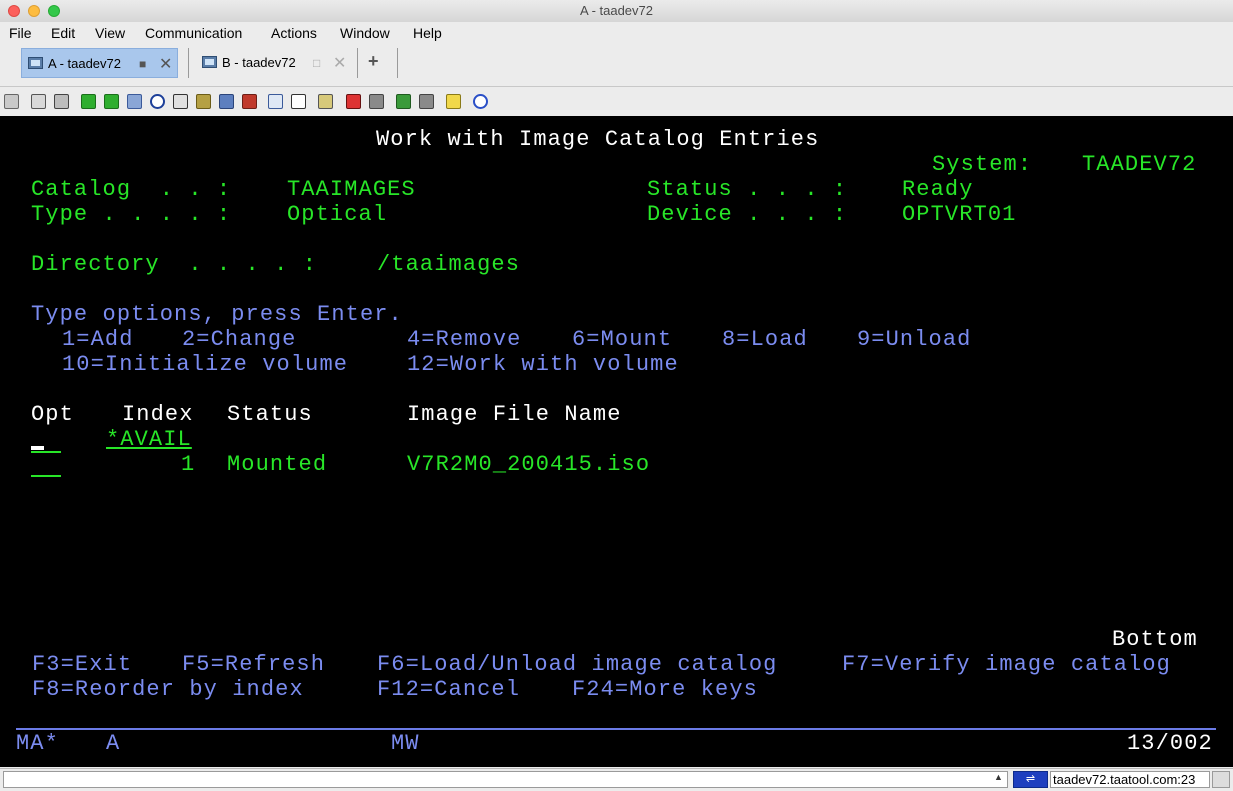 This screenshot has width=1233, height=791. What do you see at coordinates (480, 101) in the screenshot?
I see `help-icon` at bounding box center [480, 101].